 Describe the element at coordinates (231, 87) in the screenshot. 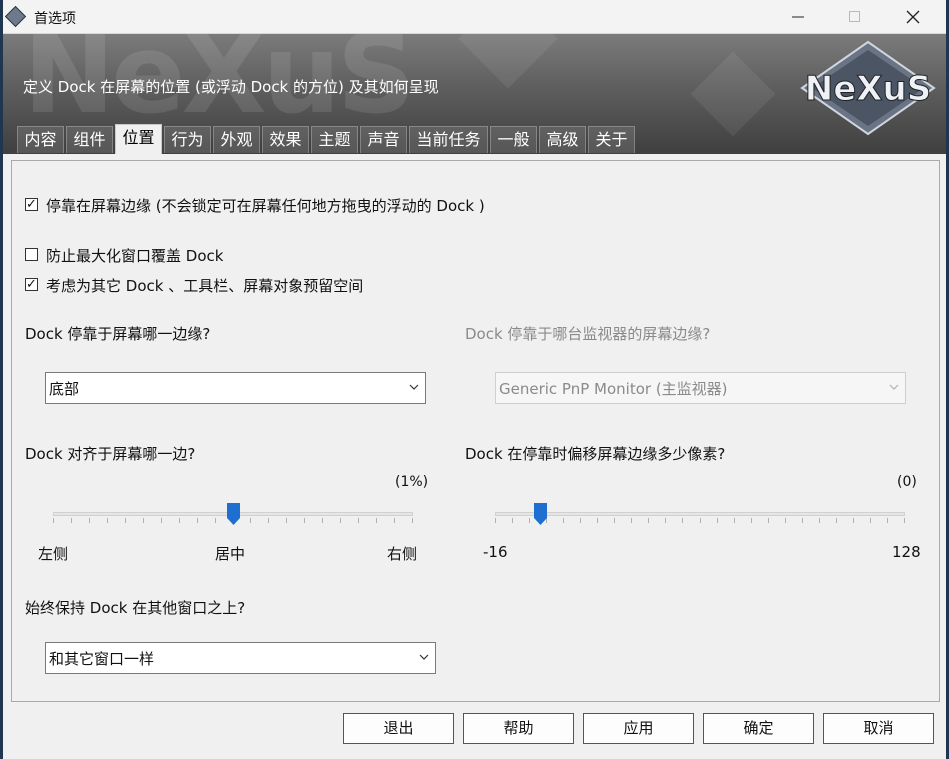

I see `banner-subtitle: 定义 Dock 在屏幕的位置 (或浮动 Dock 的方位) 及其如何呈现` at that location.